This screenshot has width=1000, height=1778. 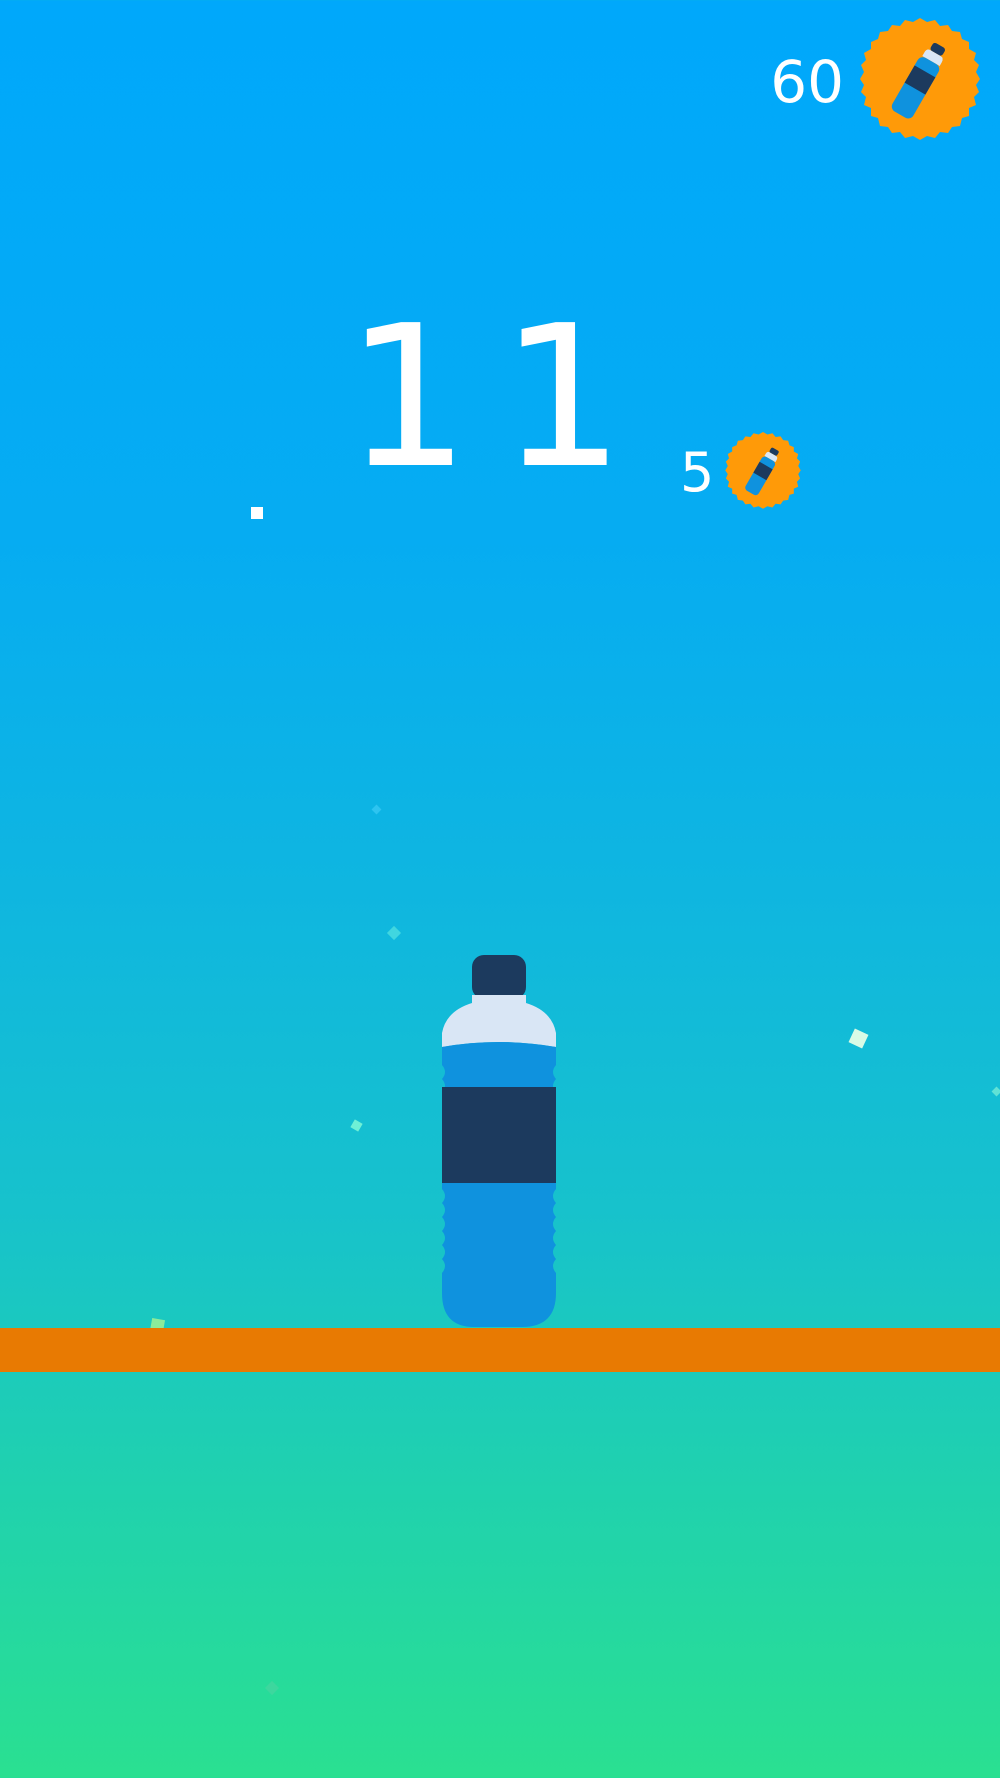 I want to click on bonus-reward: 5, so click(x=741, y=473).